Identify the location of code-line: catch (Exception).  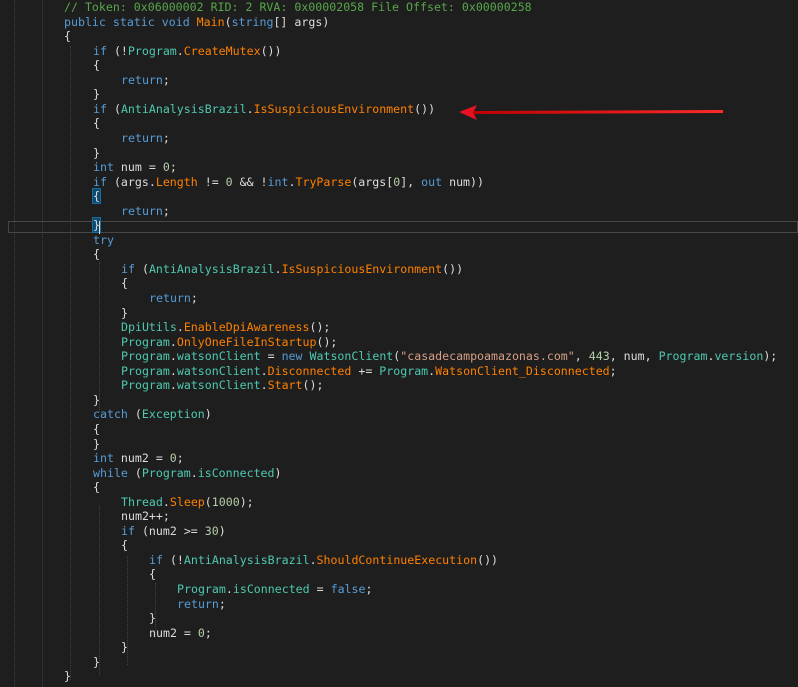
(152, 414).